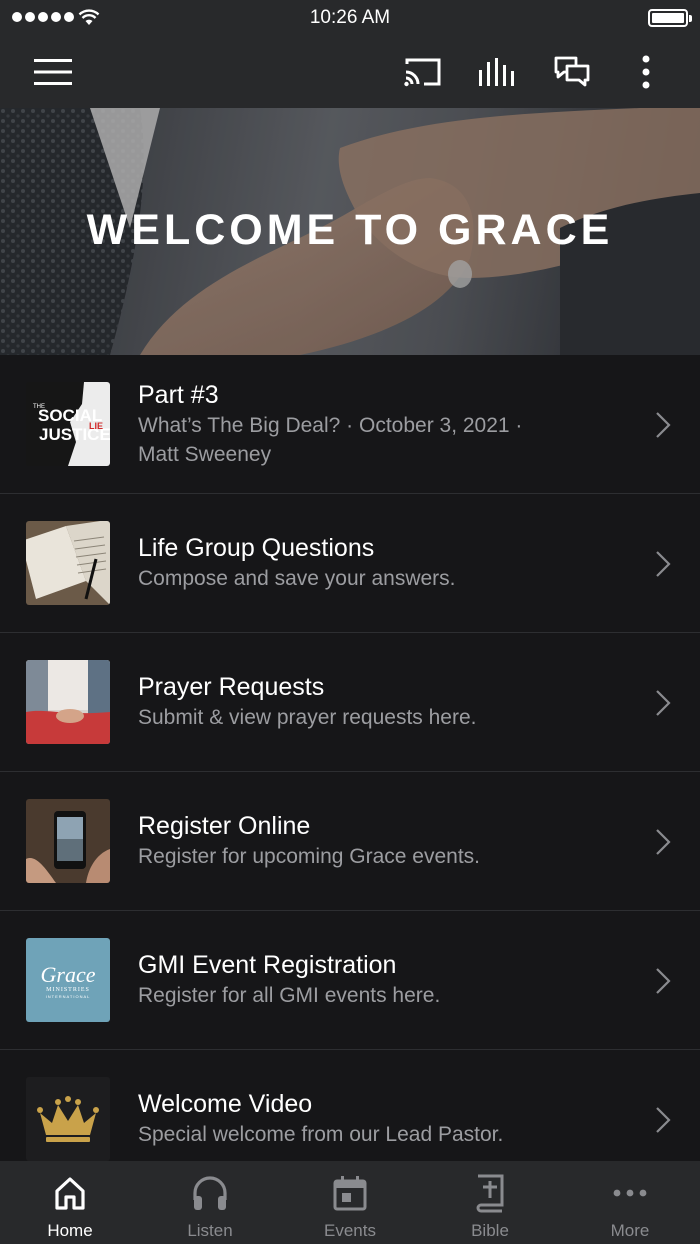  I want to click on tab-listen: Listen, so click(210, 1202).